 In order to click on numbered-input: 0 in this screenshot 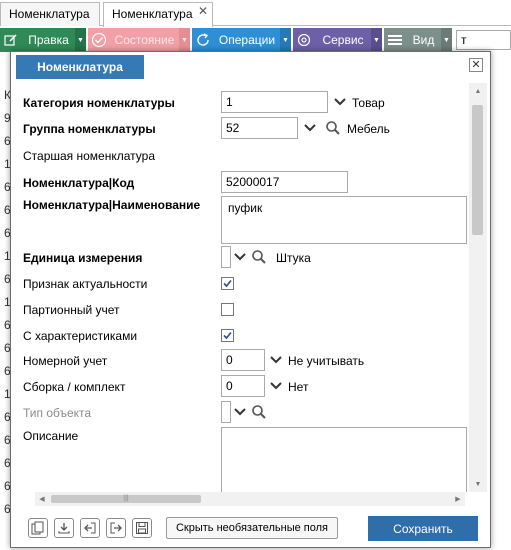, I will do `click(243, 360)`.